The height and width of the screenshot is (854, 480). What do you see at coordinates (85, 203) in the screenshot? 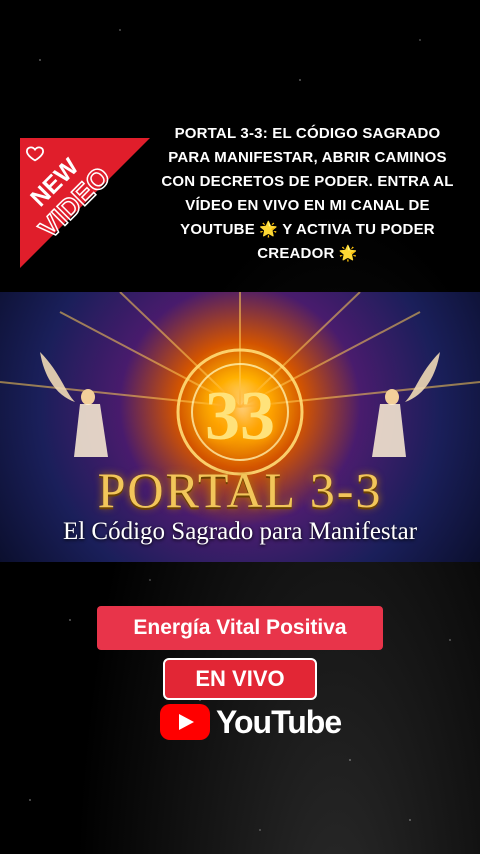
I see `new-video-badge: NEW VIDEO` at bounding box center [85, 203].